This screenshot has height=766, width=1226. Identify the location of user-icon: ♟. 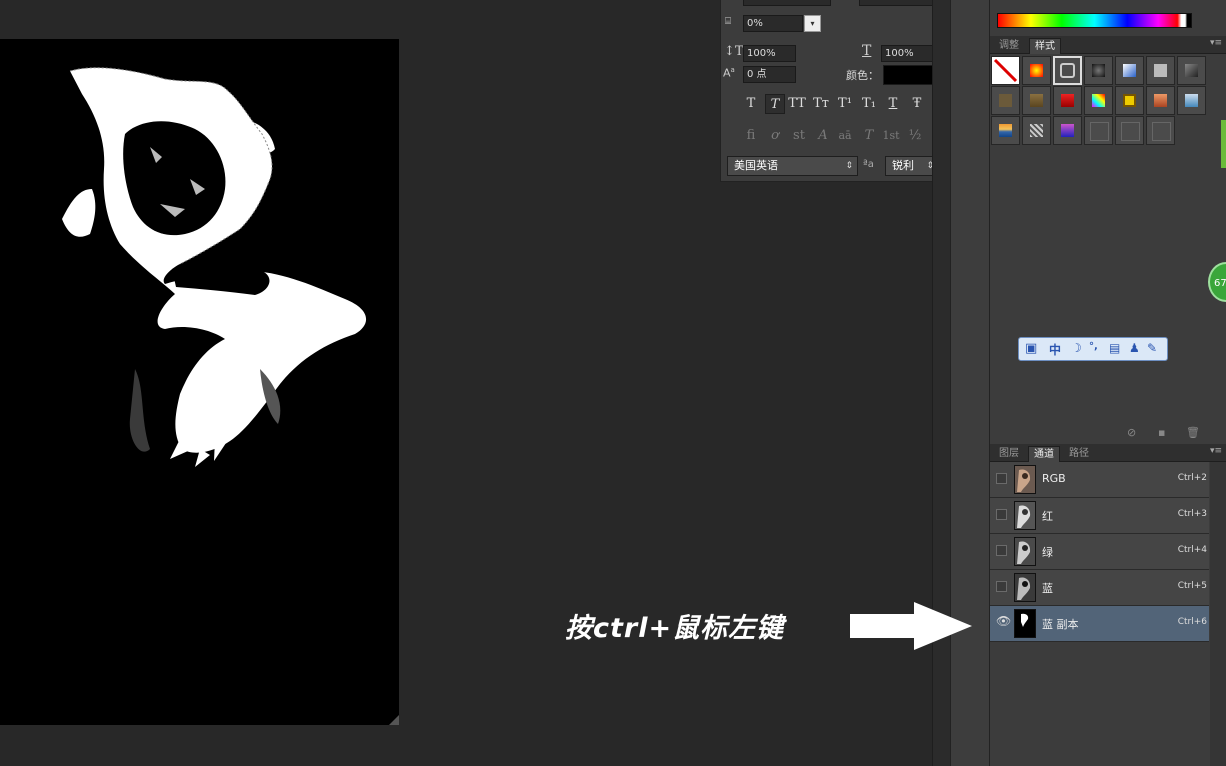
(1134, 348).